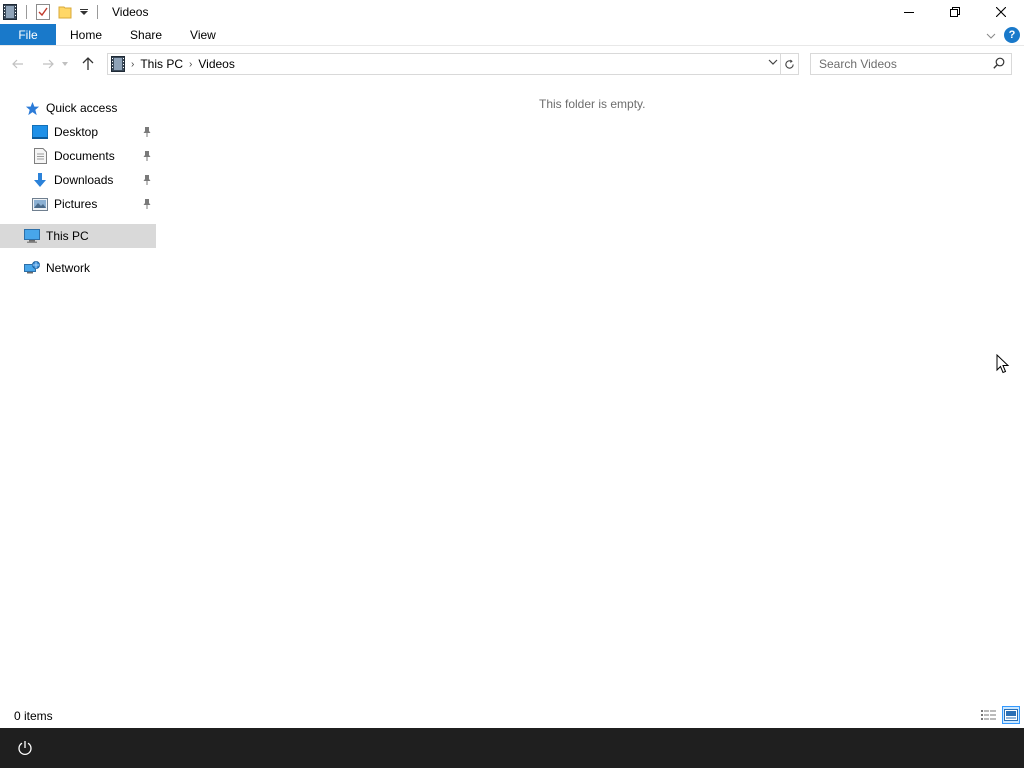 The width and height of the screenshot is (1024, 768). I want to click on taskbar, so click(512, 748).